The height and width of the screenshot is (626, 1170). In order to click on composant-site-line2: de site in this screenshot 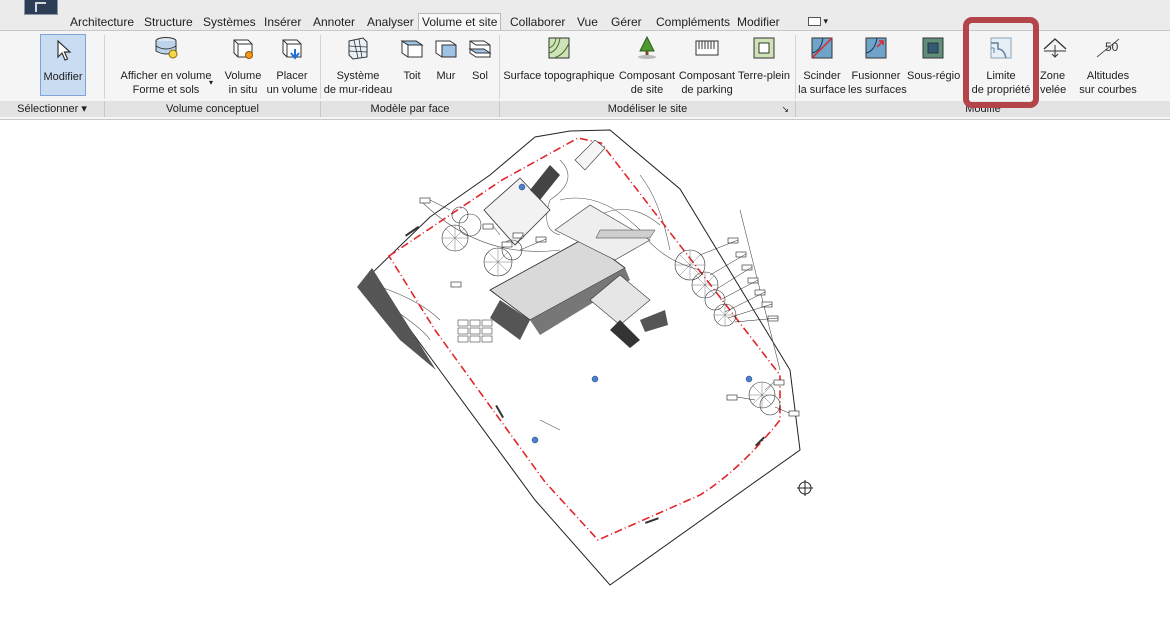, I will do `click(647, 90)`.